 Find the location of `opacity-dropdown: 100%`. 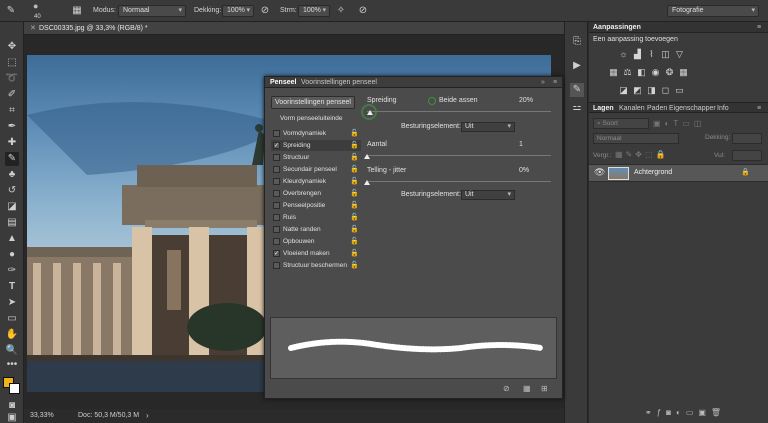

opacity-dropdown: 100% is located at coordinates (238, 11).